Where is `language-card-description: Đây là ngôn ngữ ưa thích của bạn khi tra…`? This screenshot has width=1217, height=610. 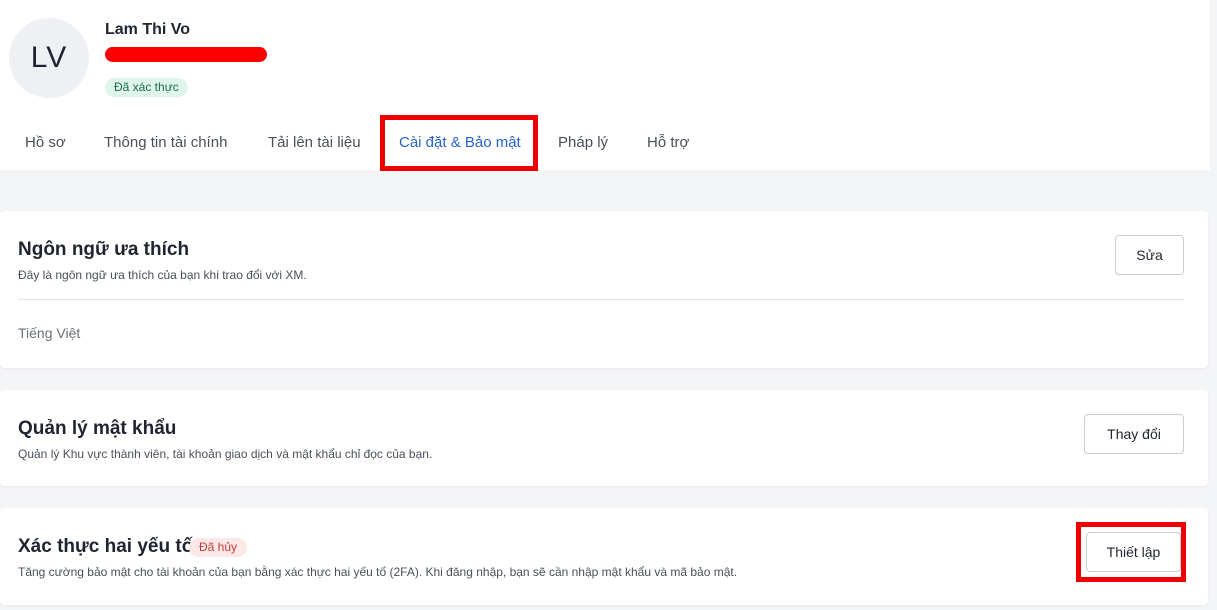
language-card-description: Đây là ngôn ngữ ưa thích của bạn khi tra… is located at coordinates (162, 275).